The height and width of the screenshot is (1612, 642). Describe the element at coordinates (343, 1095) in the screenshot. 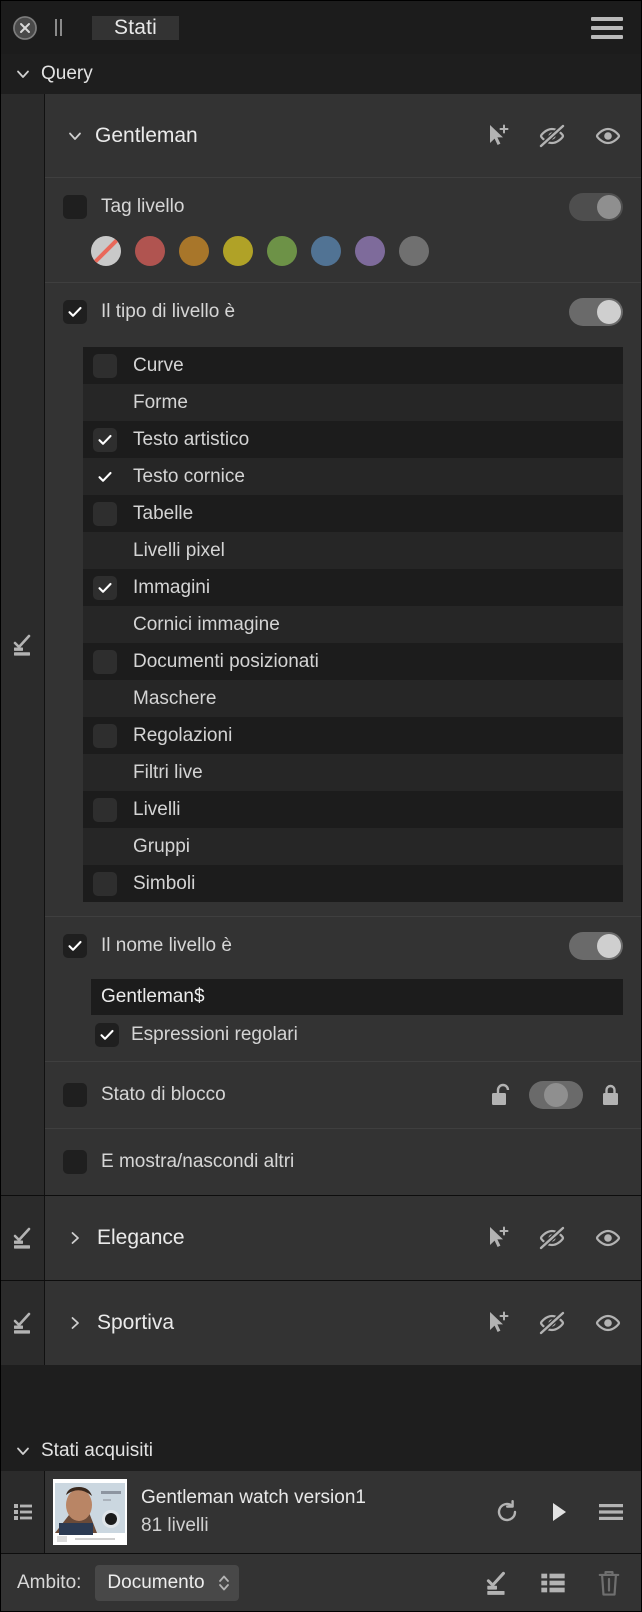

I see `condition-lock-state-header: Stato di blocco` at that location.